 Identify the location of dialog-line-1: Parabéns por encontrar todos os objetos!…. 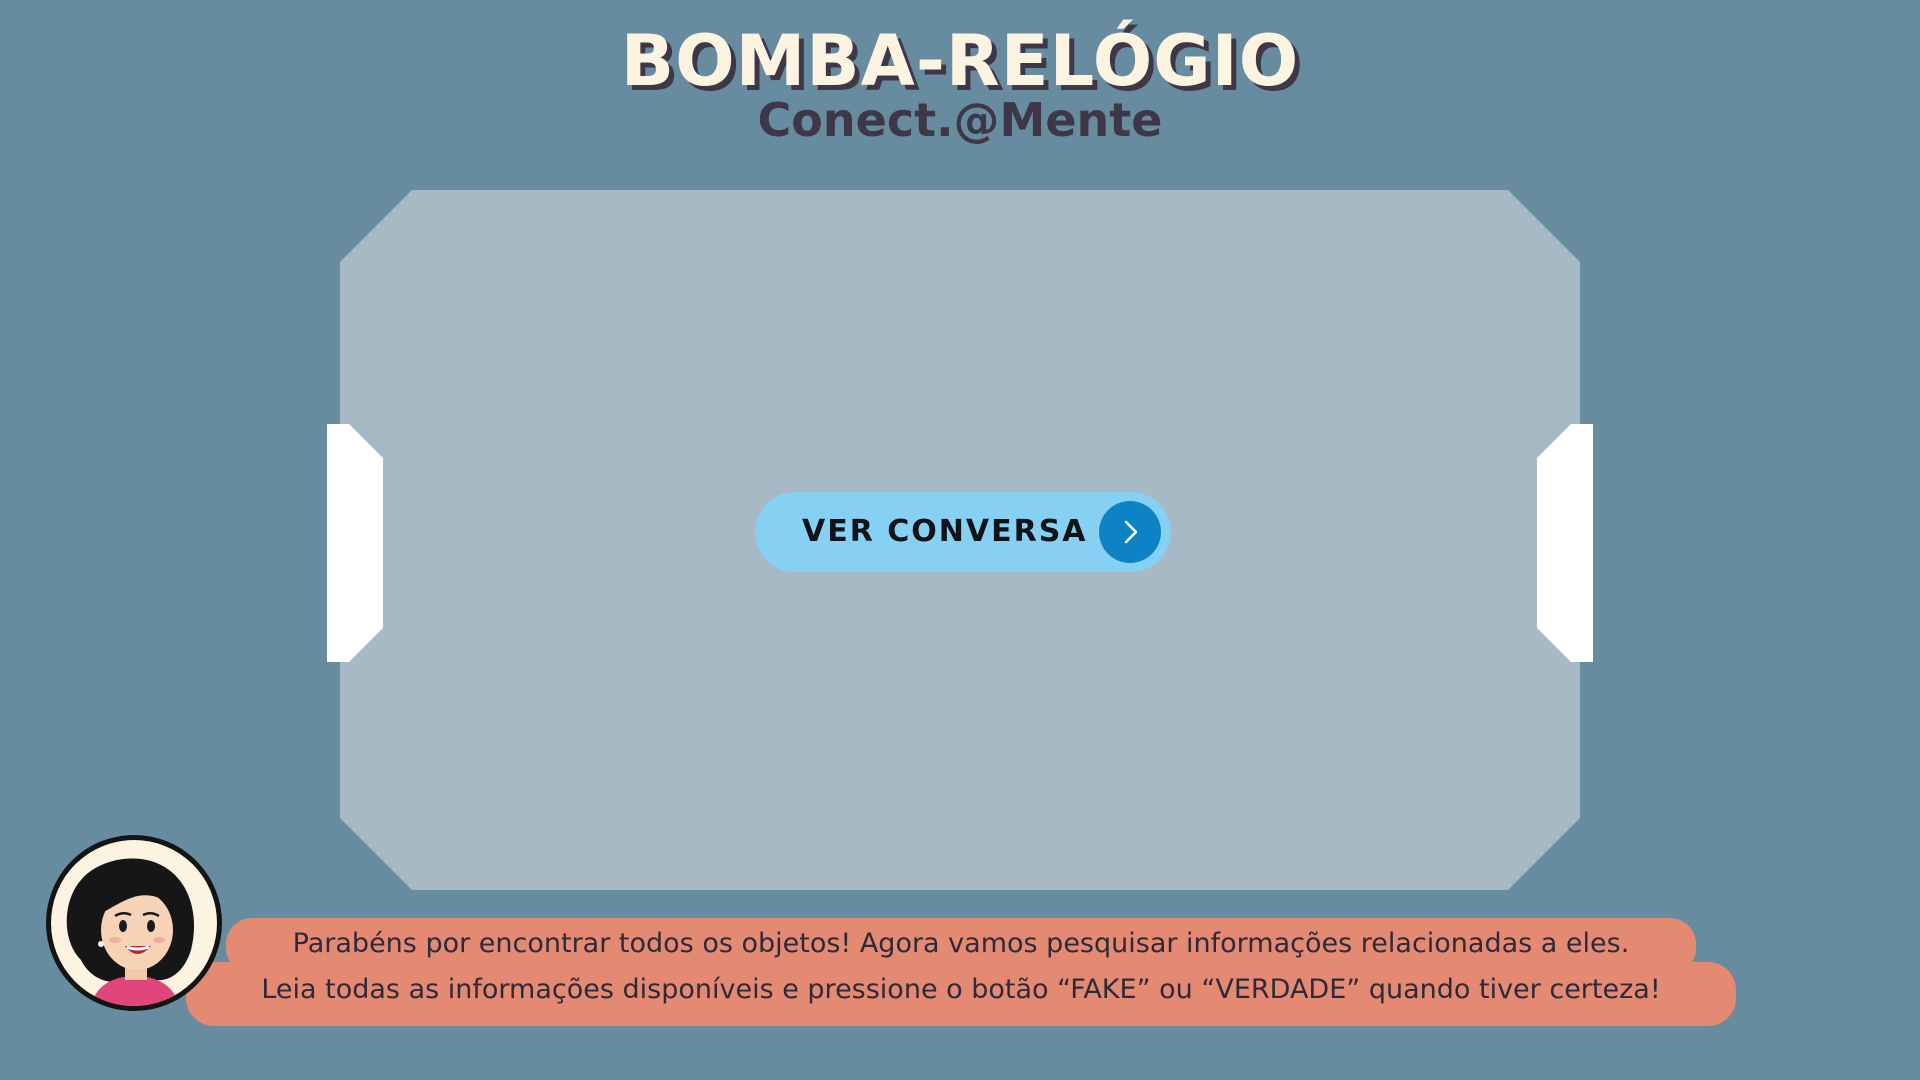
(961, 943).